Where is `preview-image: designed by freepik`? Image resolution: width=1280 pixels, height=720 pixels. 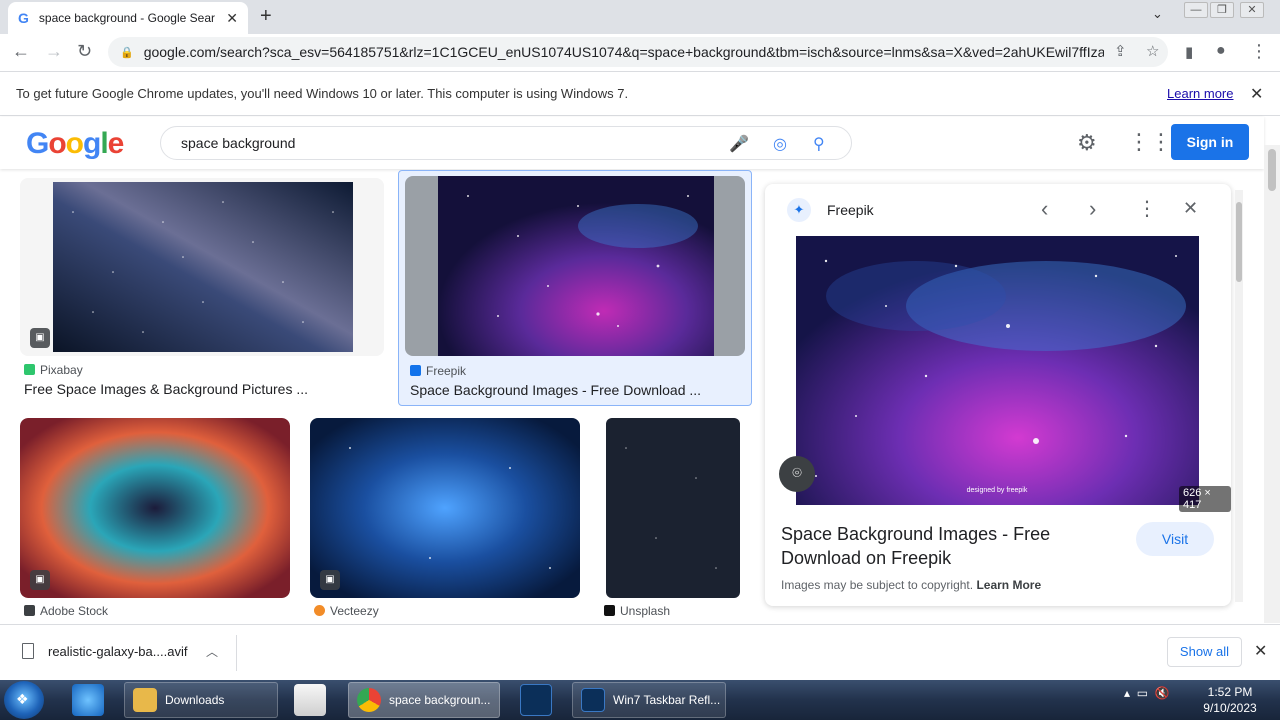 preview-image: designed by freepik is located at coordinates (997, 370).